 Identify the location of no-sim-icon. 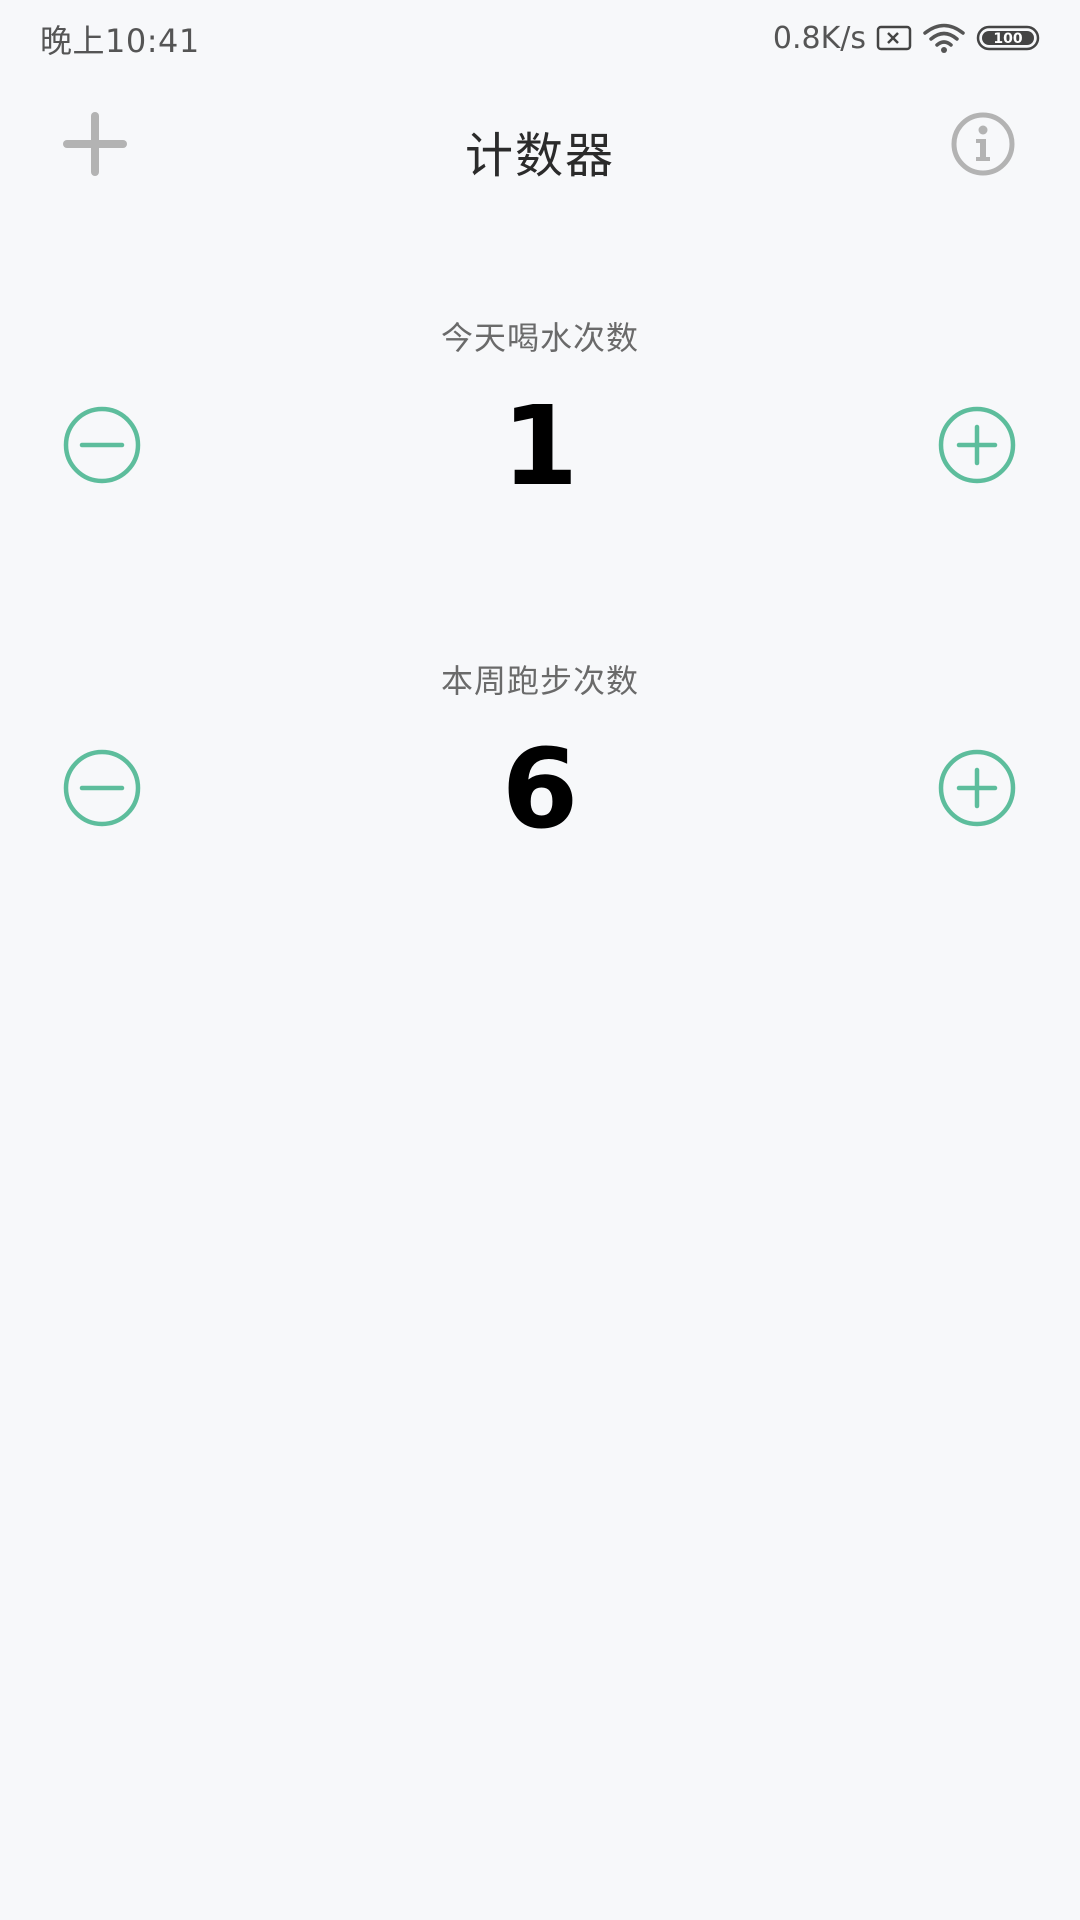
(894, 38).